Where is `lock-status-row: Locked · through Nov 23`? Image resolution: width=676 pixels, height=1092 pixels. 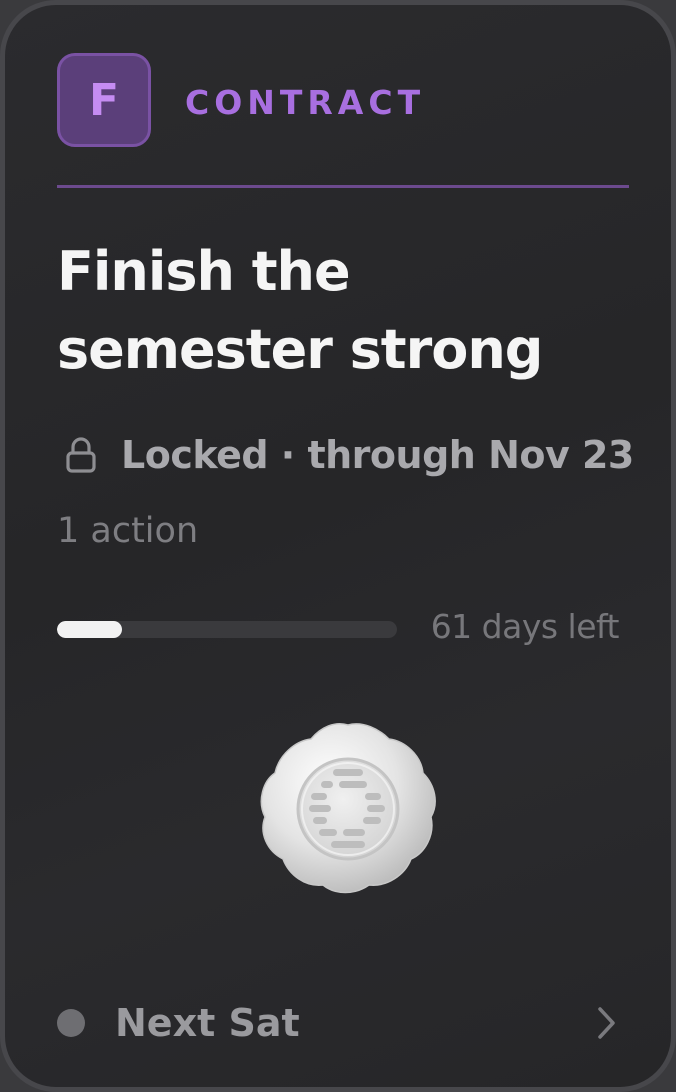
lock-status-row: Locked · through Nov 23 is located at coordinates (345, 455).